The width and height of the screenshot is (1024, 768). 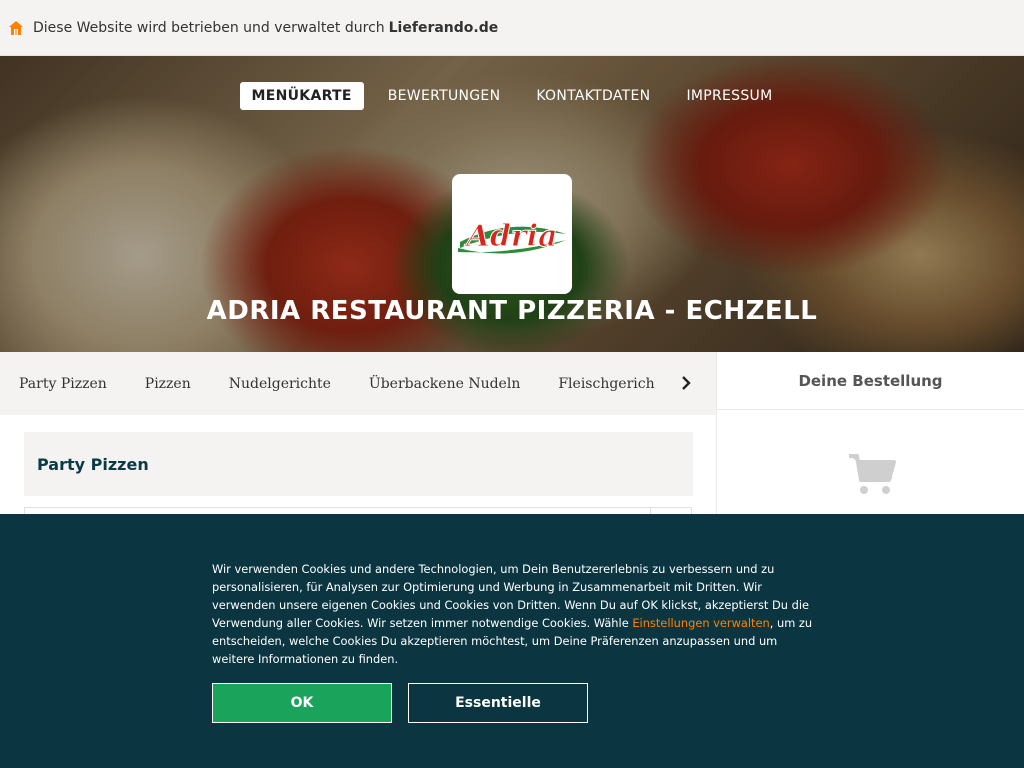 I want to click on category-party-pizzen: Party Pizzen, so click(x=63, y=384).